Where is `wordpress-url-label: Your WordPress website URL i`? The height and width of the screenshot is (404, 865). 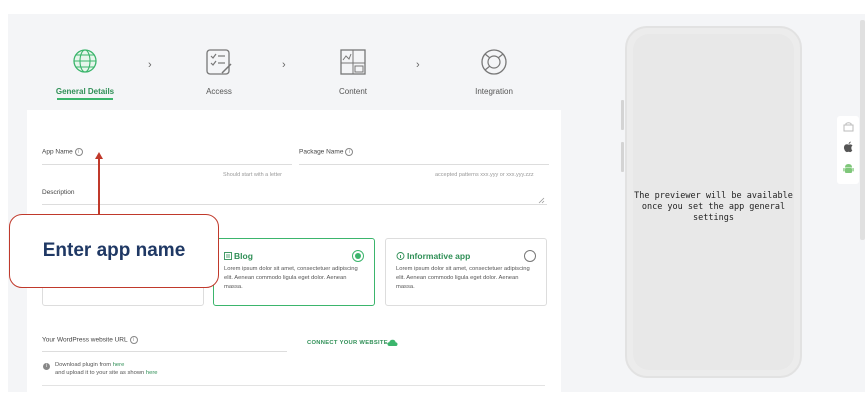 wordpress-url-label: Your WordPress website URL i is located at coordinates (90, 340).